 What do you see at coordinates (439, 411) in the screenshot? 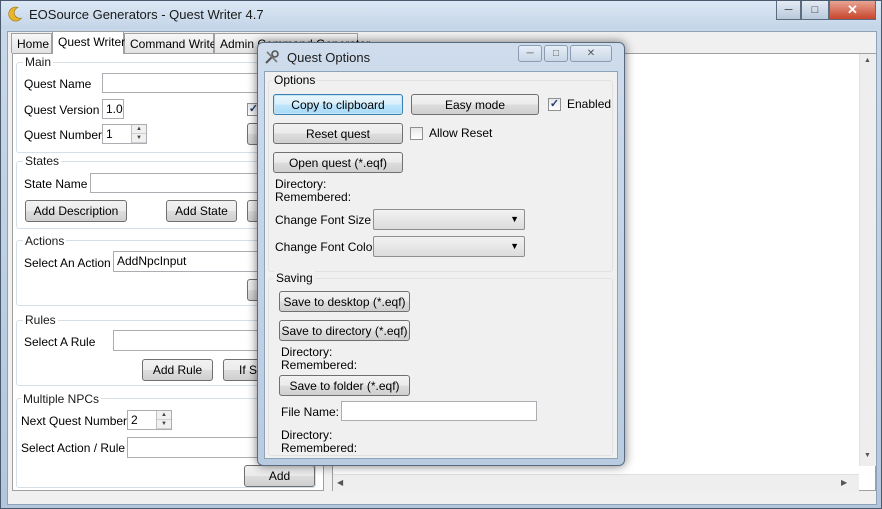
I see `file-name-input` at bounding box center [439, 411].